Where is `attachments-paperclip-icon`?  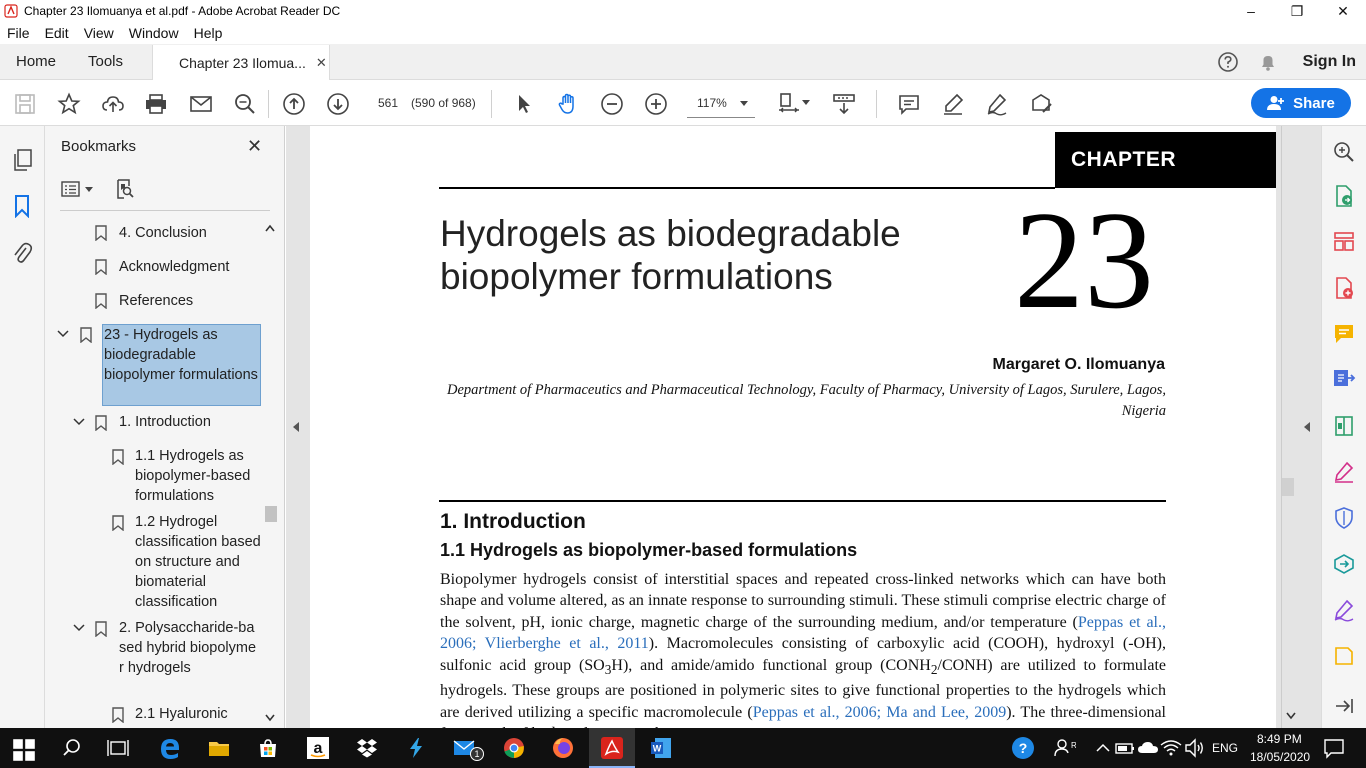
attachments-paperclip-icon is located at coordinates (22, 253).